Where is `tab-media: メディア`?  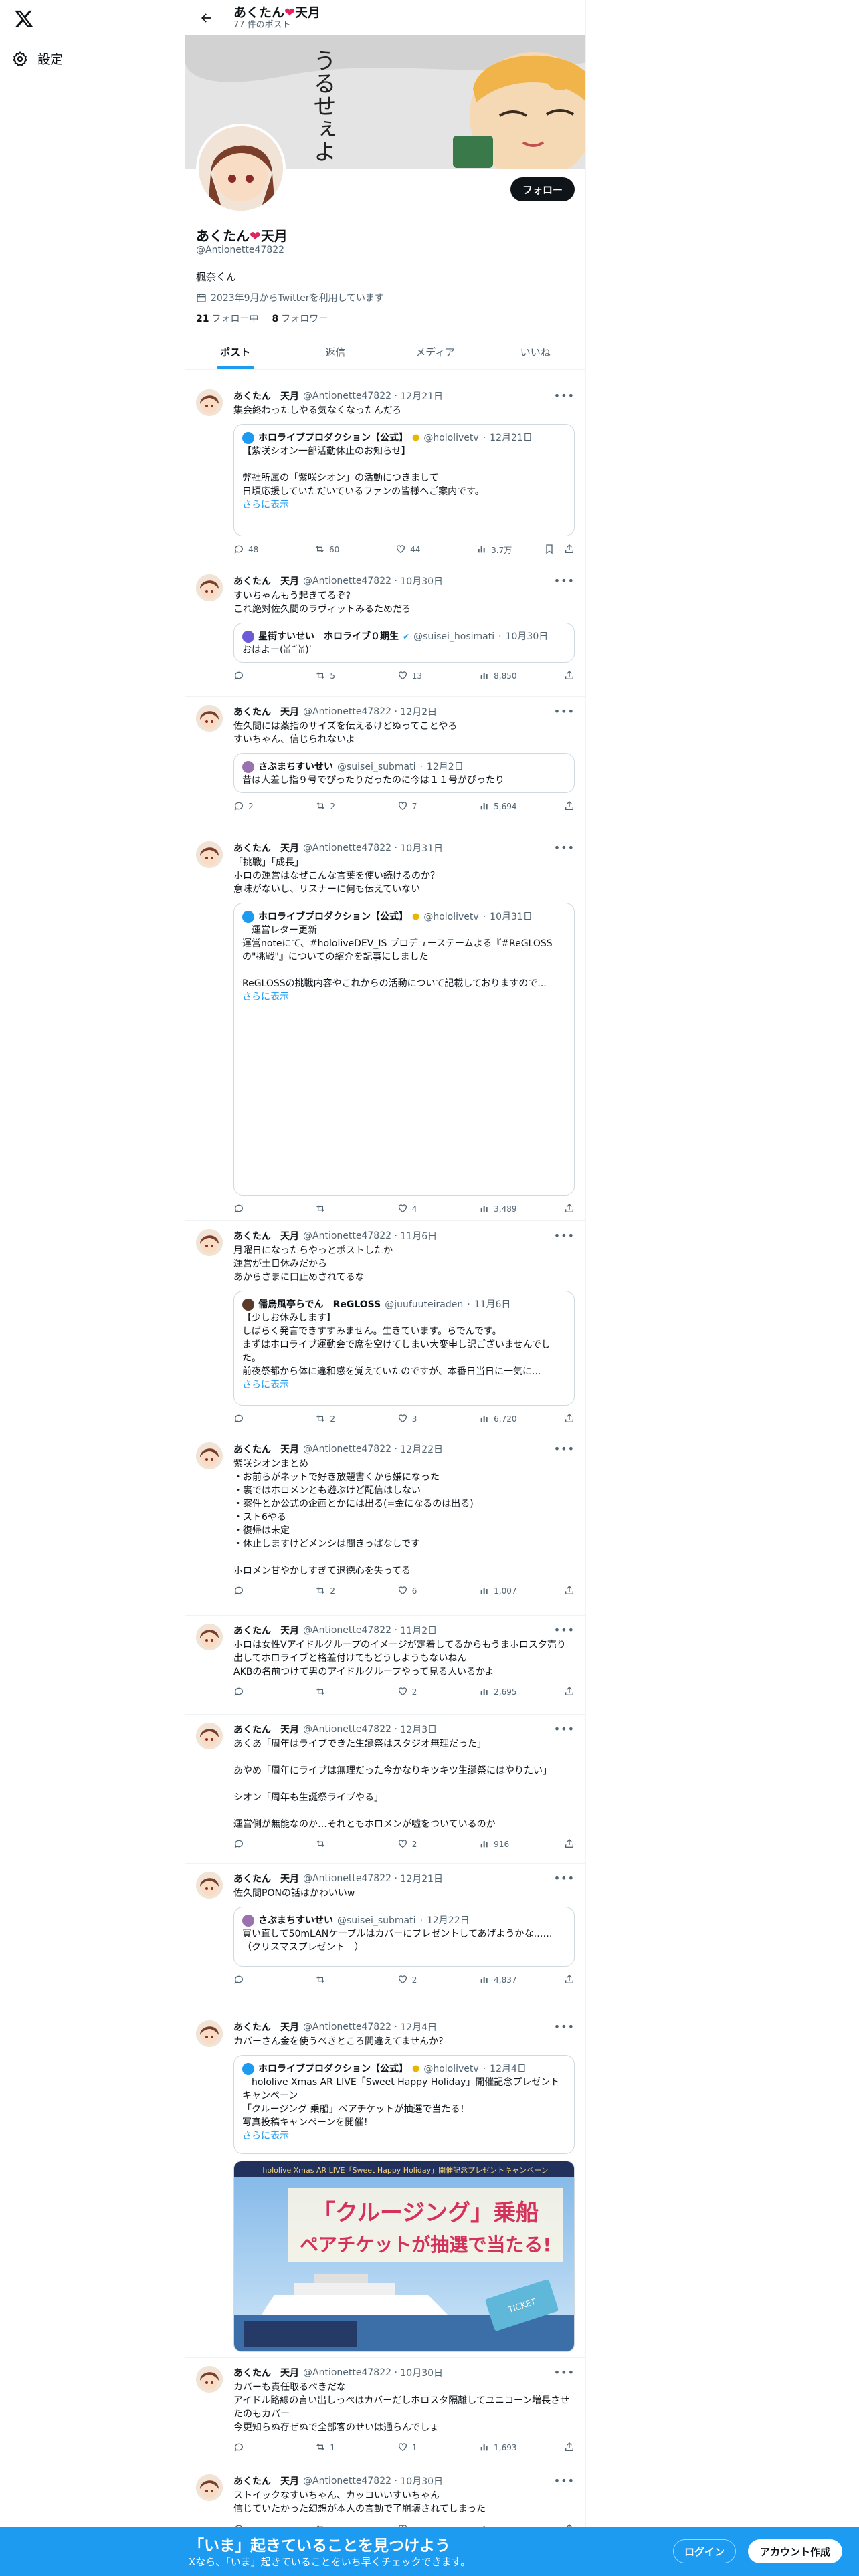 tab-media: メディア is located at coordinates (435, 352).